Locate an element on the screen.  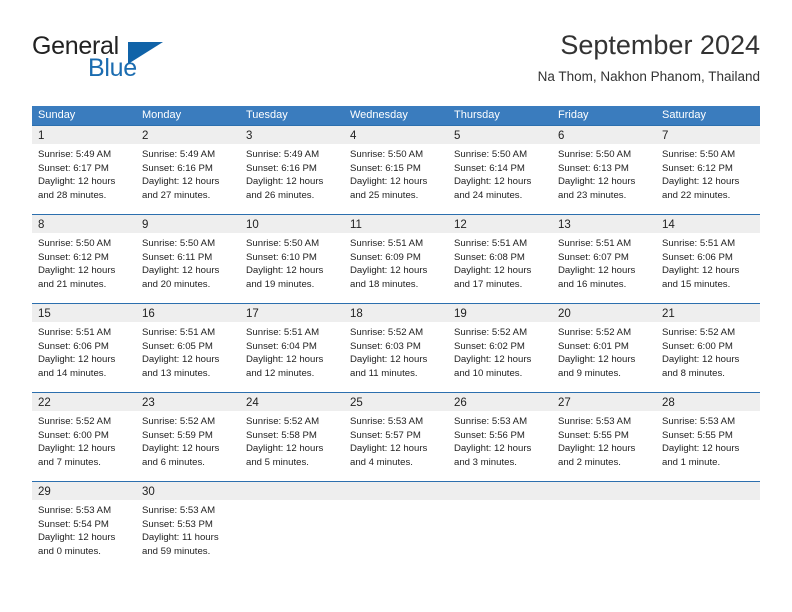
daylight-text-line2: and 22 minutes. is located at coordinates (696, 195).